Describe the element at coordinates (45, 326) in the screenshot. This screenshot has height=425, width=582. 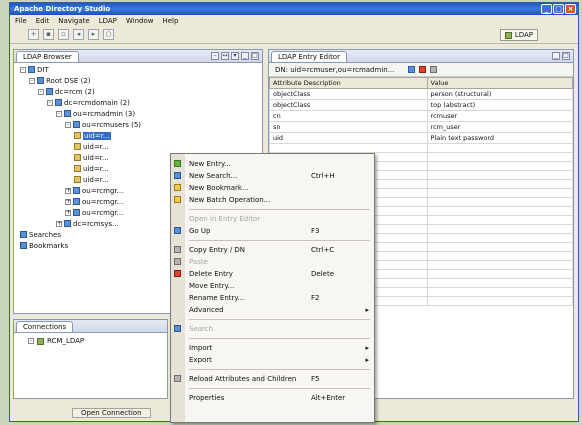
I see `tab-connections: Connections` at that location.